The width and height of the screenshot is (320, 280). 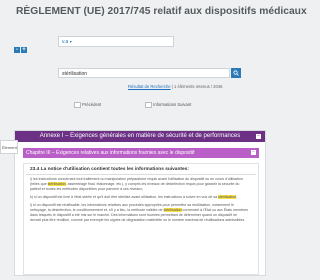 I want to click on search-input: stérilisation, so click(x=144, y=73).